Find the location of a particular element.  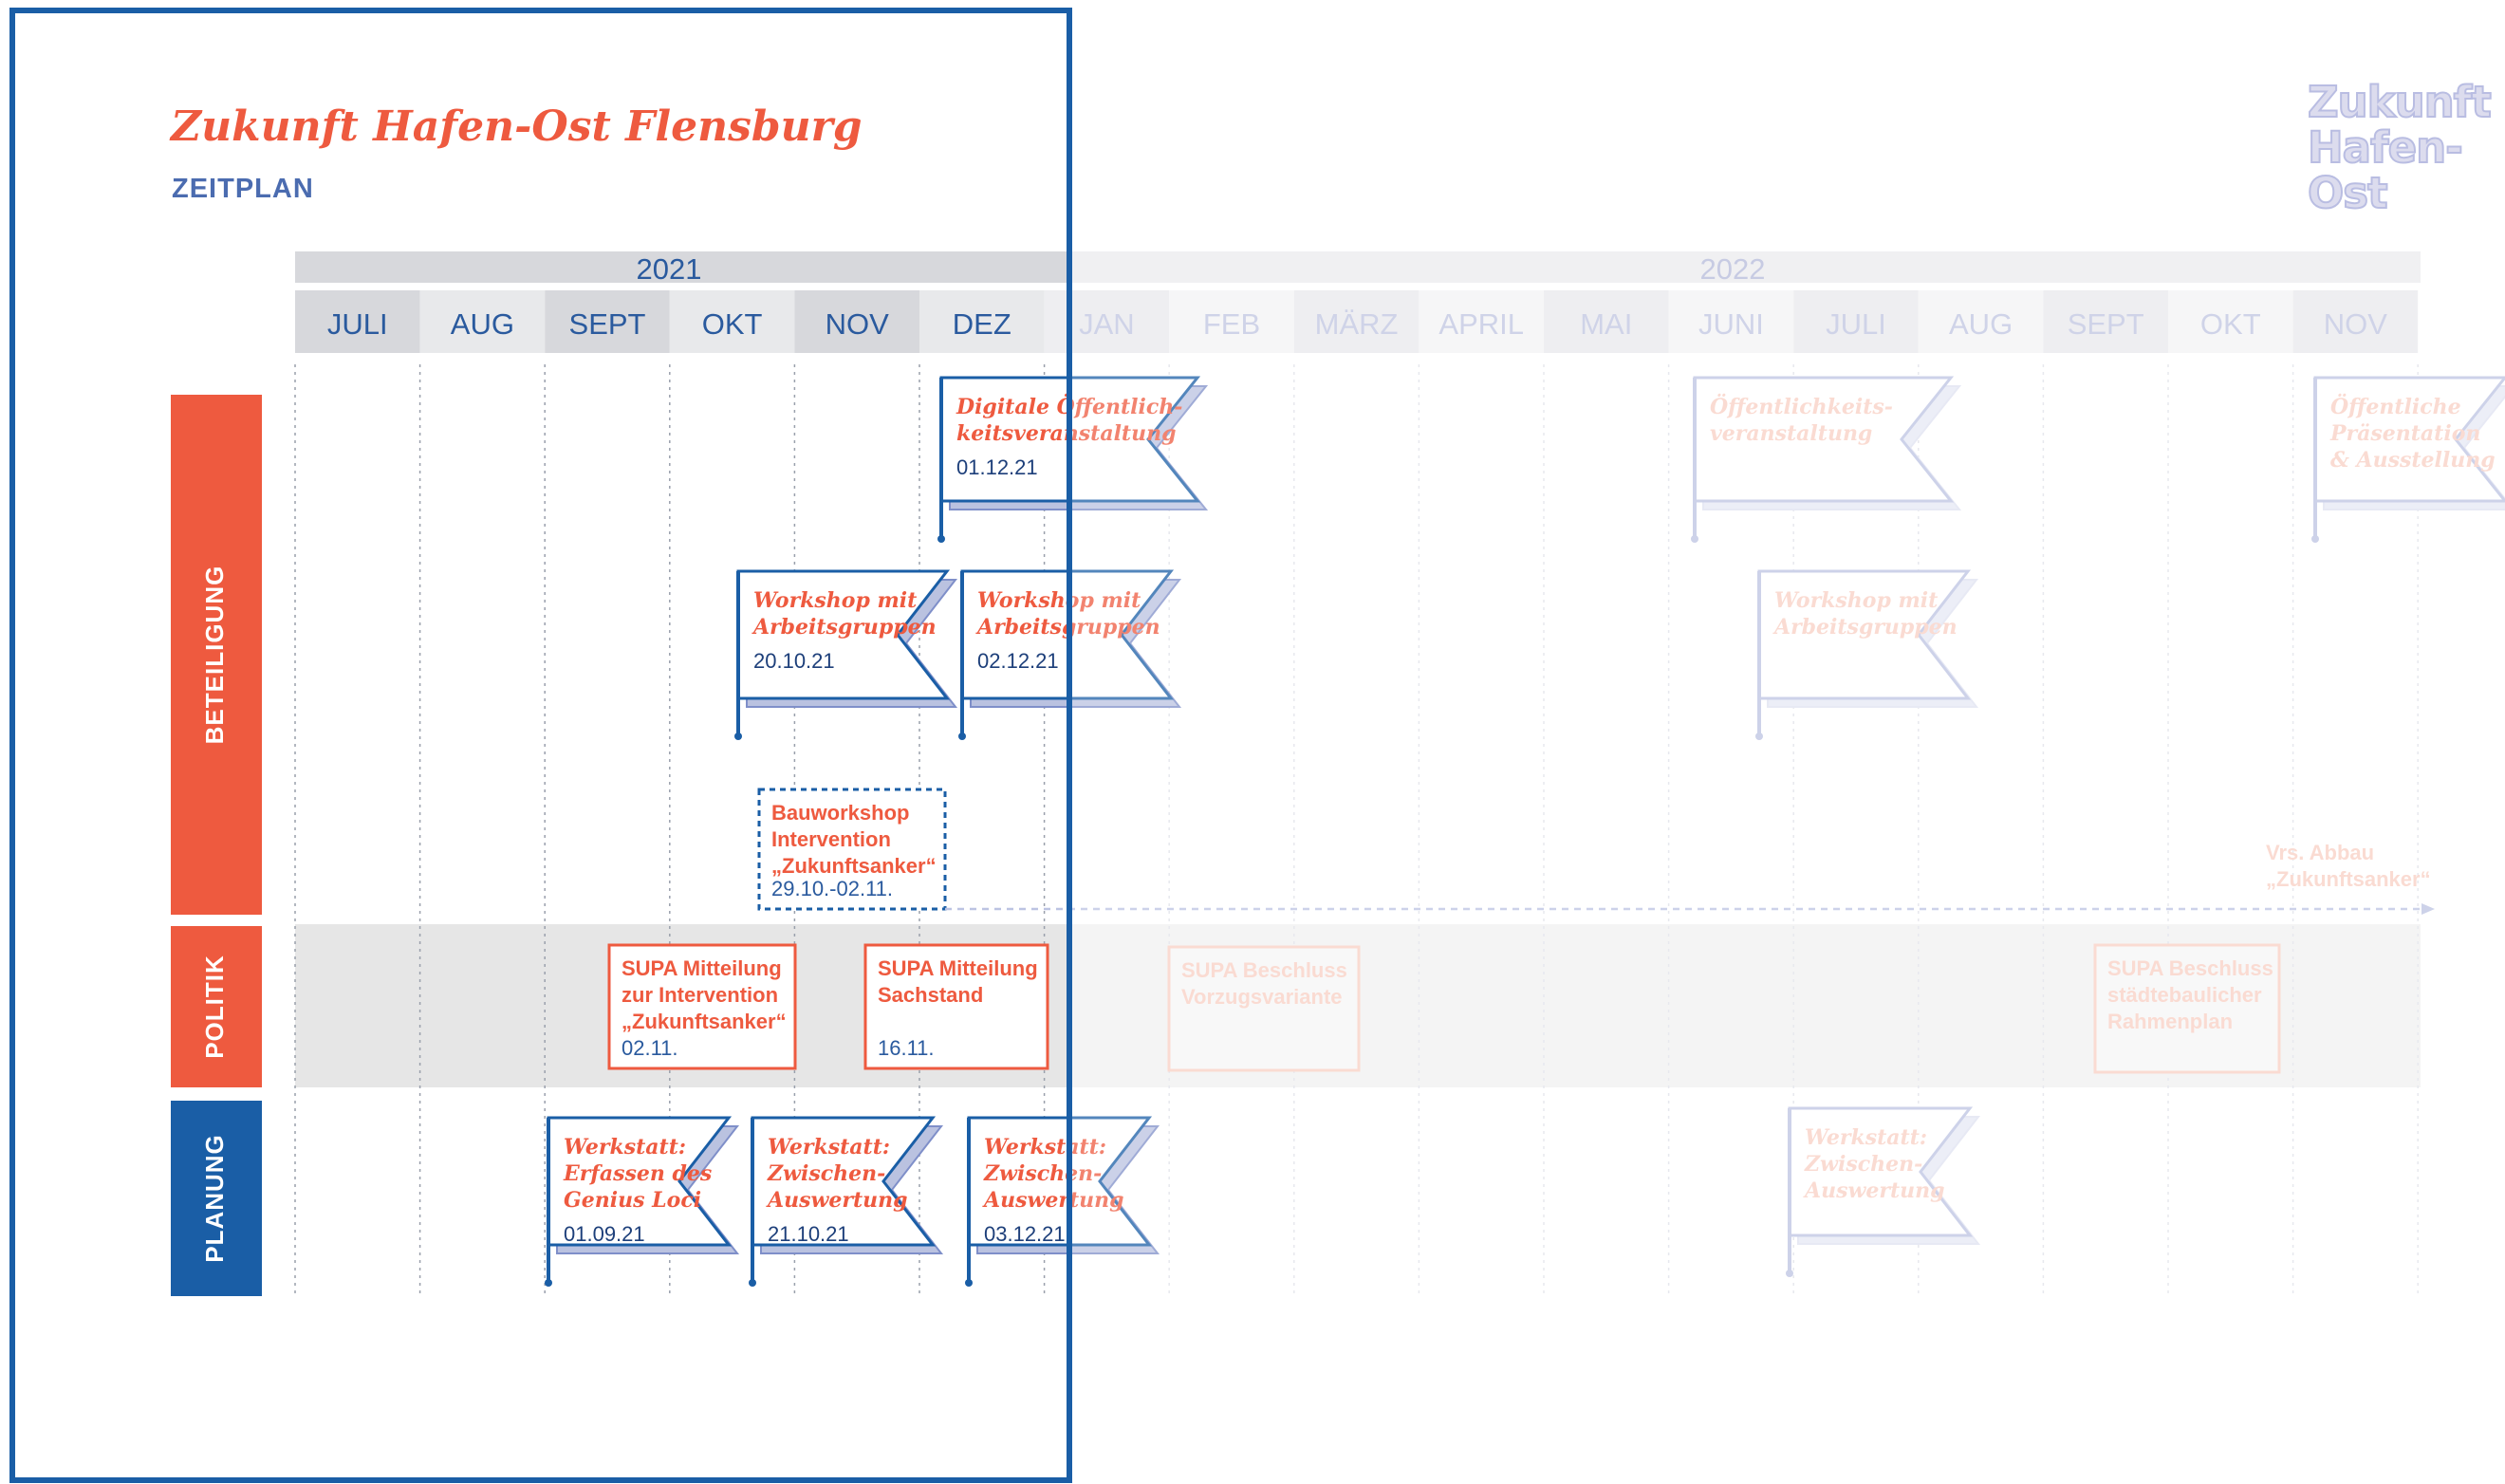

flag-text: Arbeitsgruppen is located at coordinates (844, 627).